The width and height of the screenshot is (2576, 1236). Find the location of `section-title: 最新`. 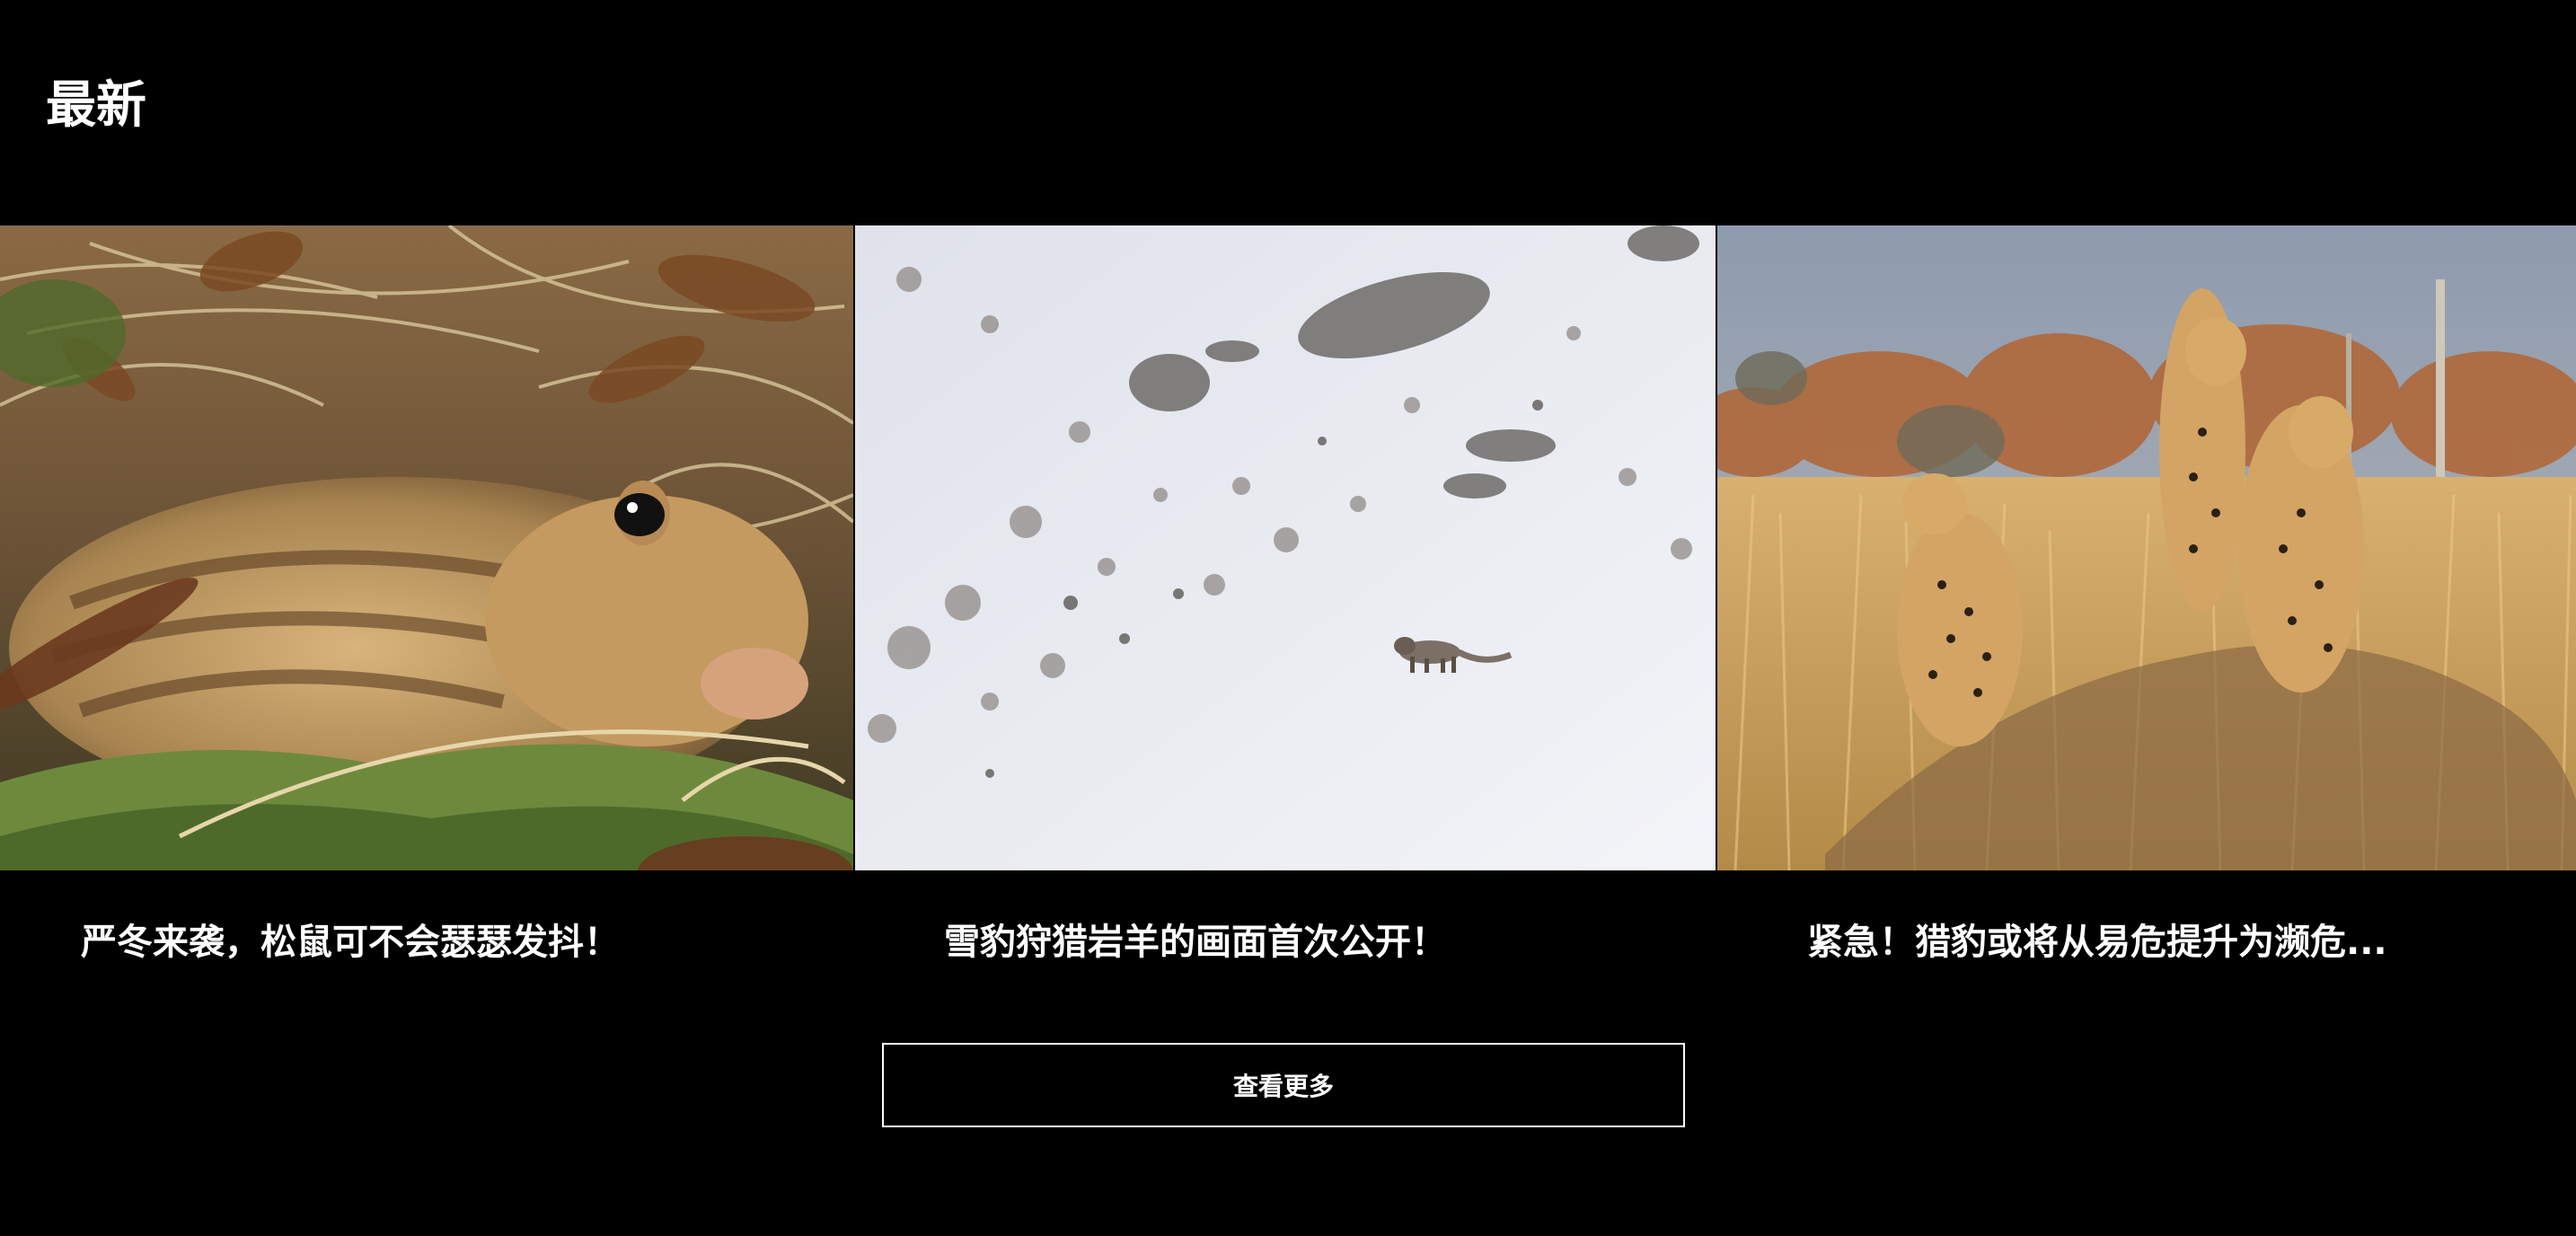

section-title: 最新 is located at coordinates (96, 106).